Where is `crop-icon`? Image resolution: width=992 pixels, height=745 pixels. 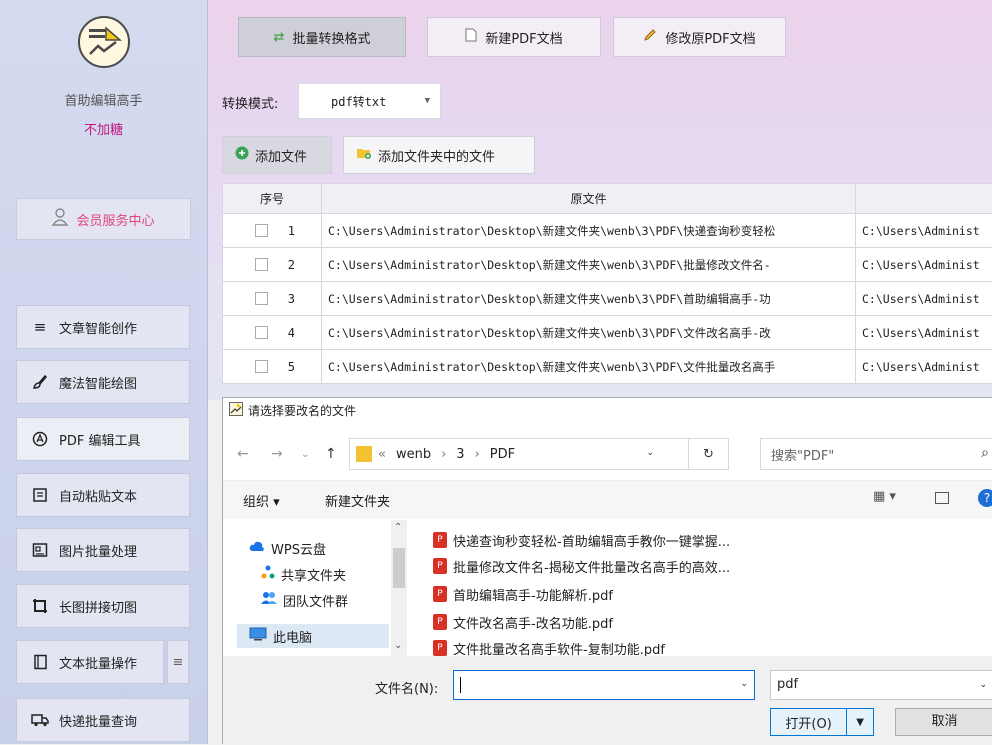
crop-icon is located at coordinates (40, 606).